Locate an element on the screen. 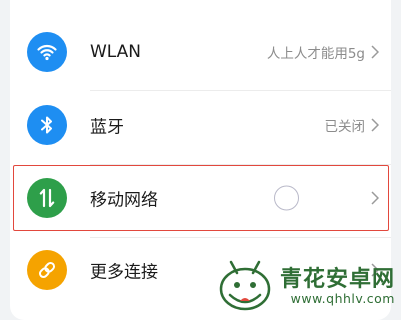 This screenshot has width=401, height=320. watermark: 青花安卓网 www.qhhlv.com is located at coordinates (305, 287).